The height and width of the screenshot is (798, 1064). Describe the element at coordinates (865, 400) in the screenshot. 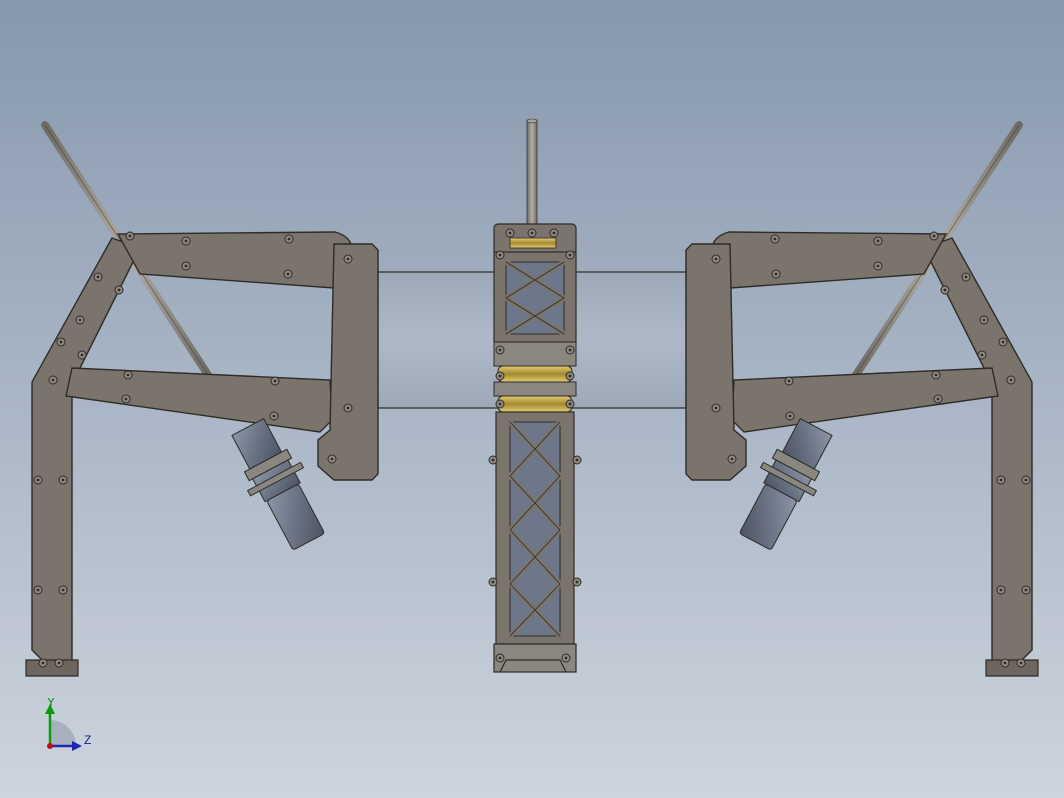

I see `right-lower-link` at that location.